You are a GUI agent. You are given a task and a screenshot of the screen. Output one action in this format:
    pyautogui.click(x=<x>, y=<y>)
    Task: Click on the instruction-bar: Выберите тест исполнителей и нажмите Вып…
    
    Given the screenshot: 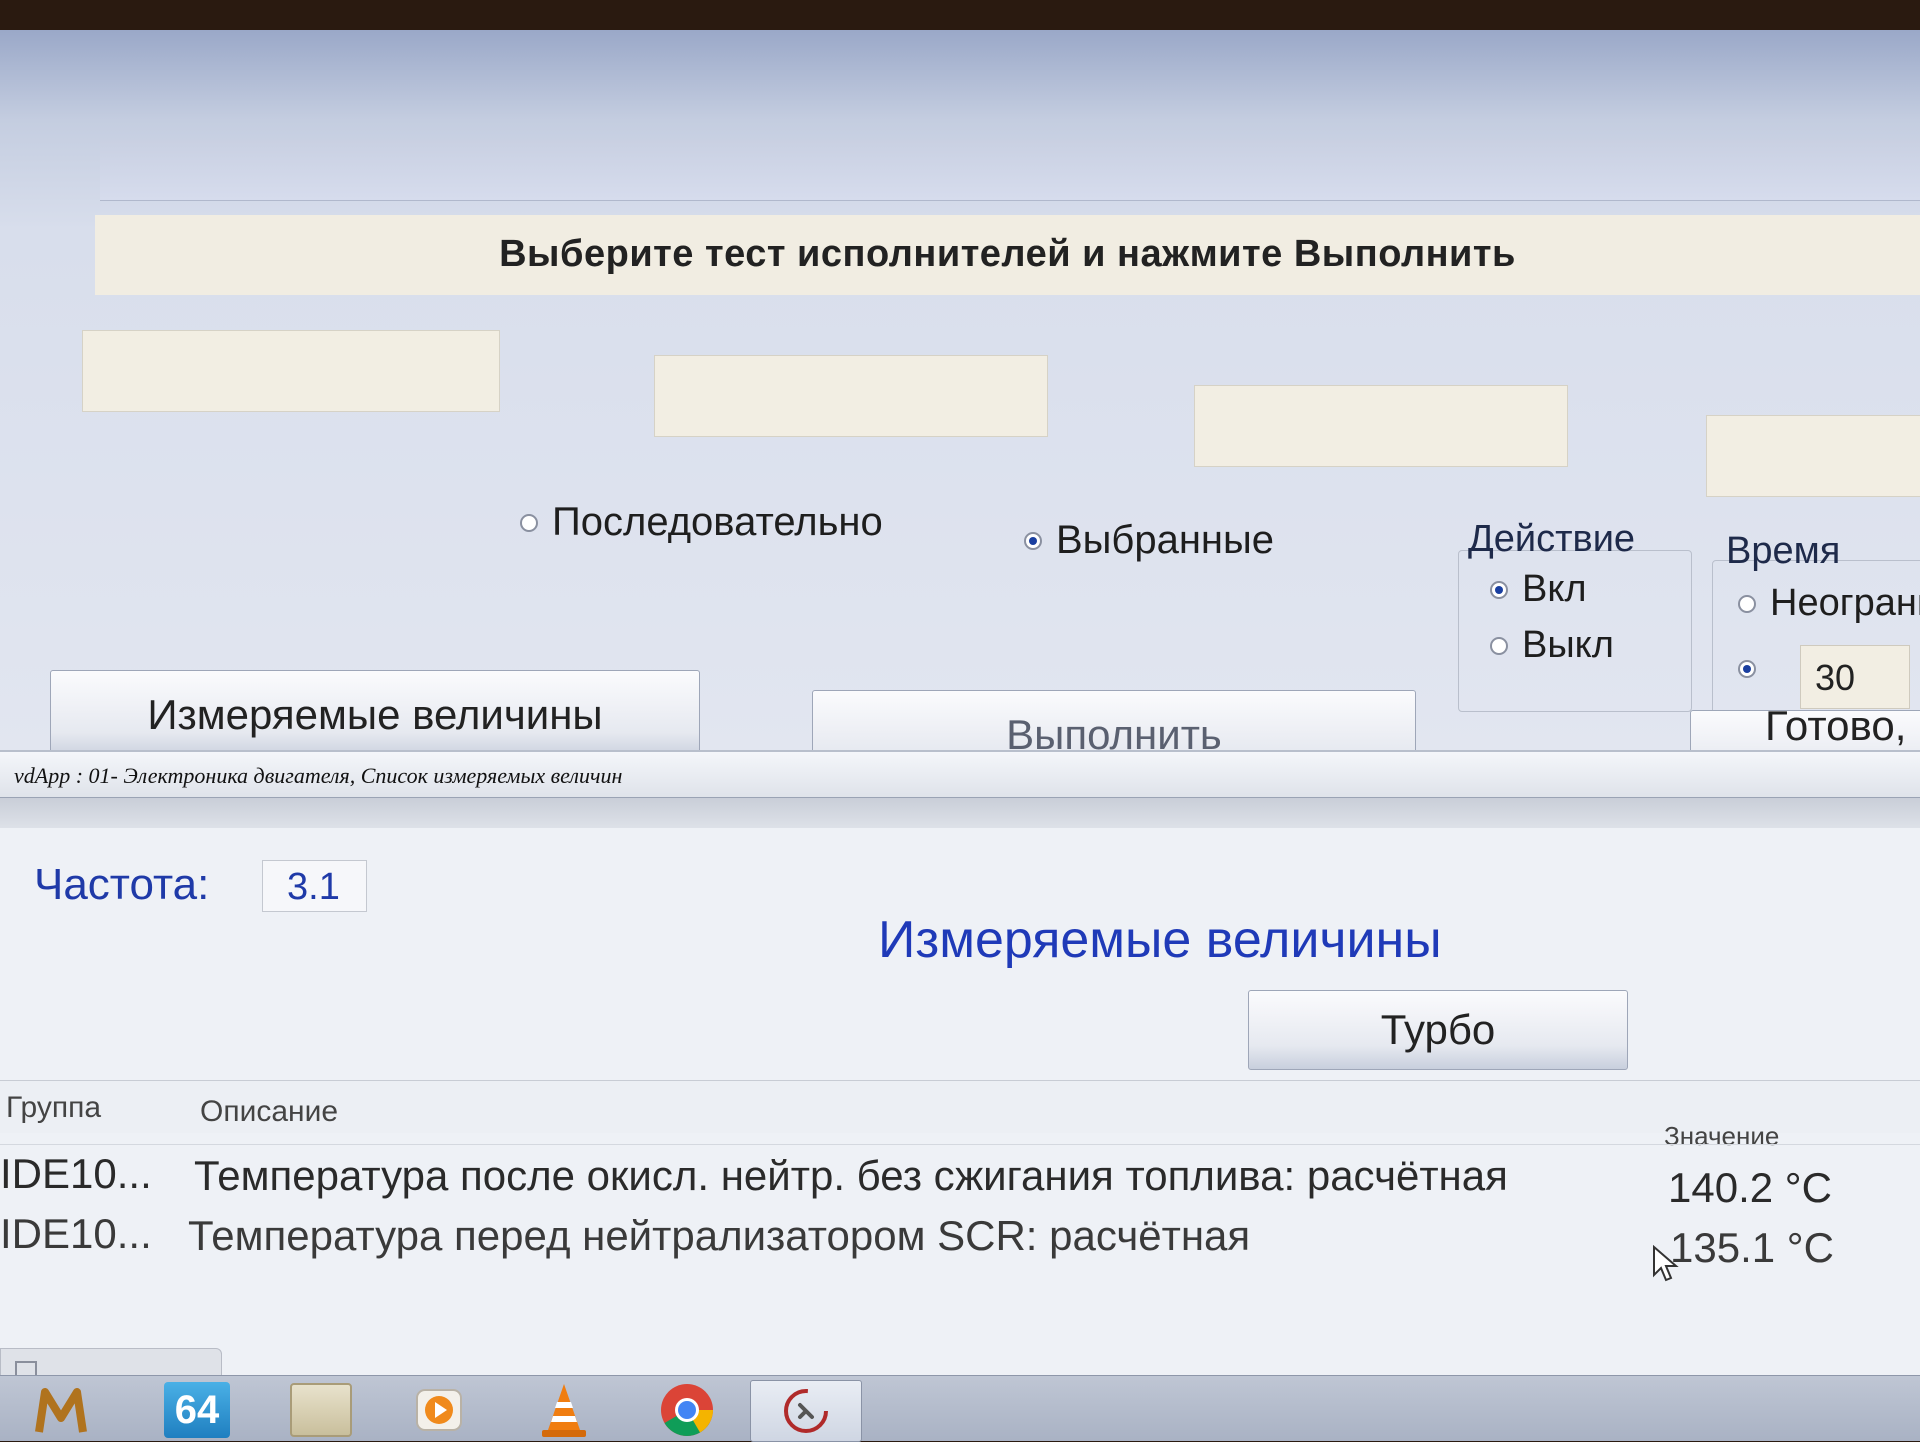 What is the action you would take?
    pyautogui.click(x=1007, y=255)
    